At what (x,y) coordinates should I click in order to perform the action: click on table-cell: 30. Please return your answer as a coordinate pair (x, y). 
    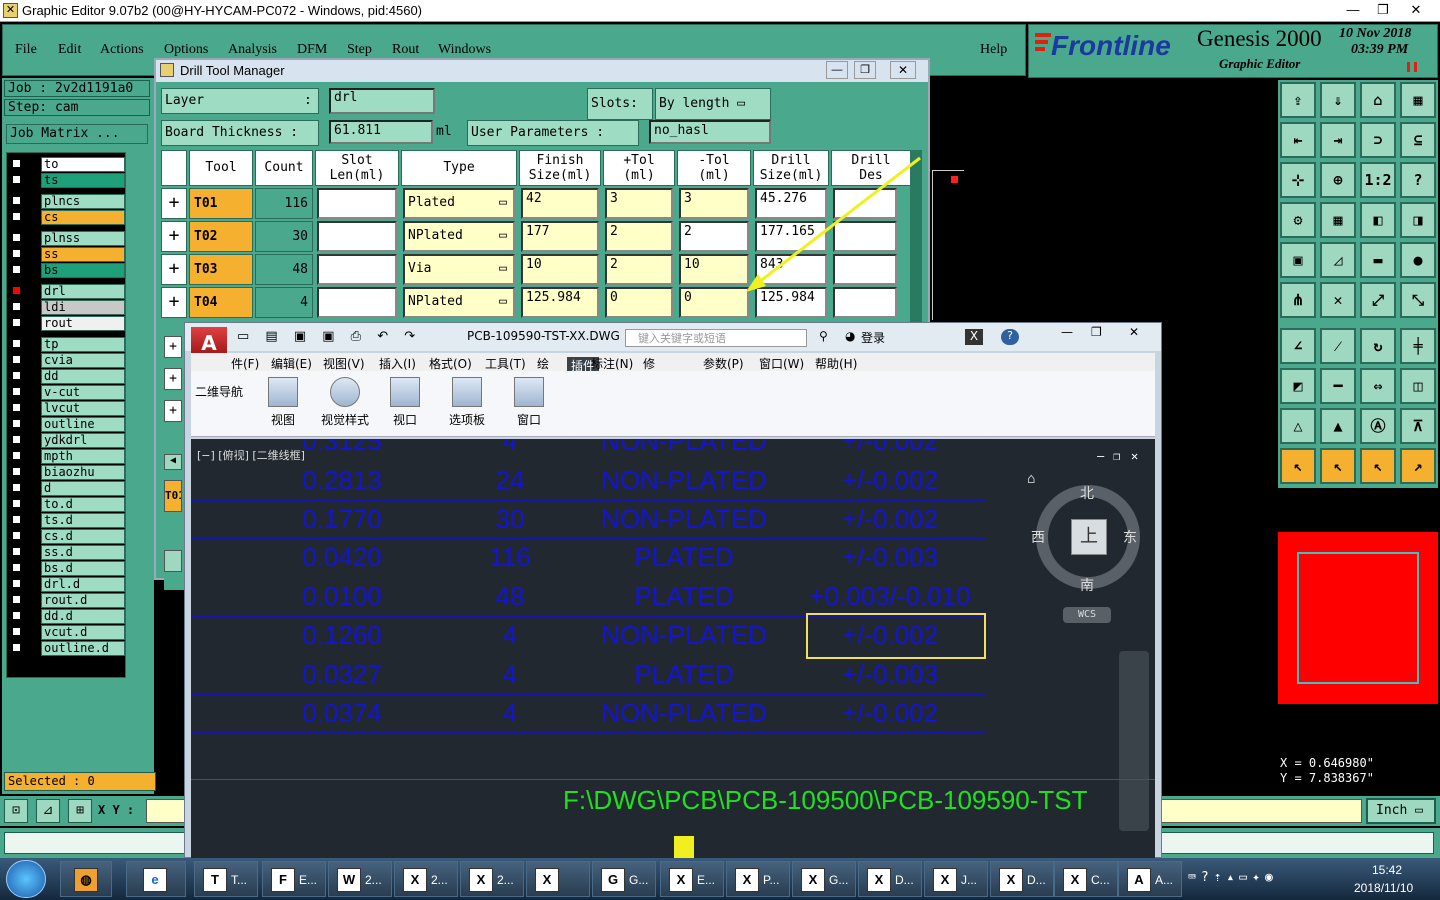
    Looking at the image, I should click on (510, 519).